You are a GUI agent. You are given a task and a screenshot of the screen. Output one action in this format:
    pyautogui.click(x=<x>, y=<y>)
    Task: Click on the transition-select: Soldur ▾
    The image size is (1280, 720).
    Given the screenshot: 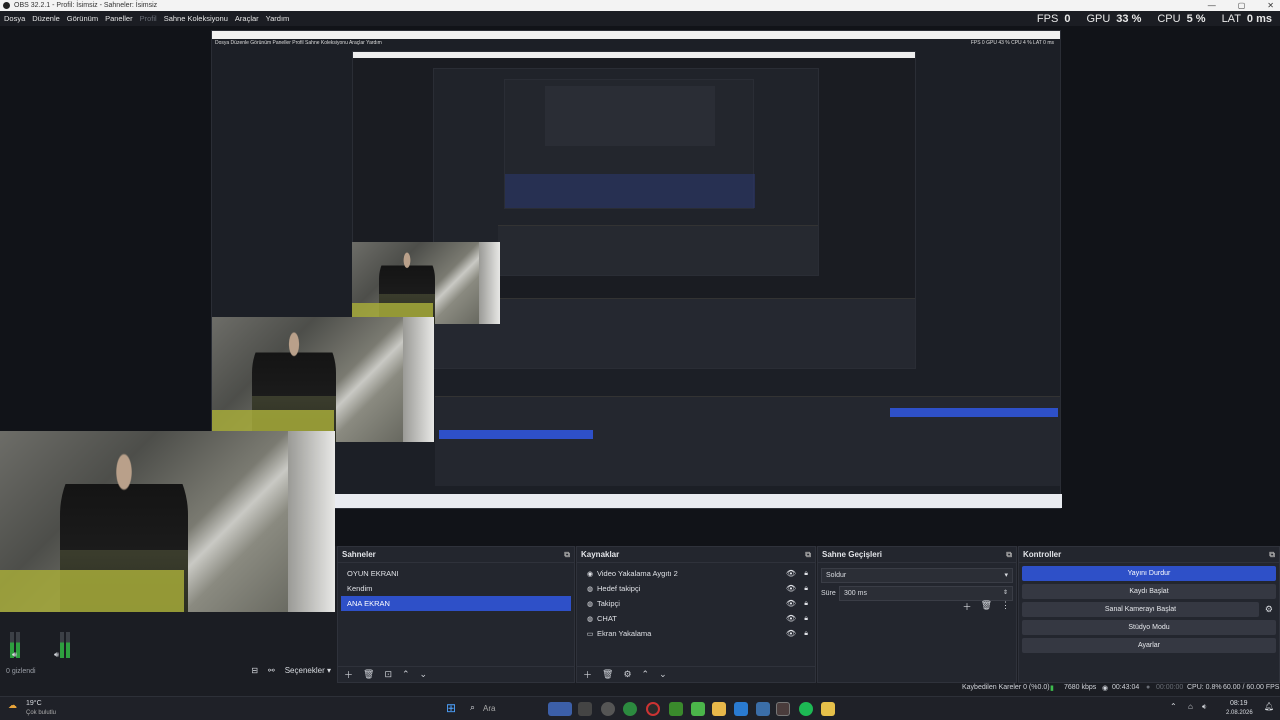 What is the action you would take?
    pyautogui.click(x=917, y=575)
    